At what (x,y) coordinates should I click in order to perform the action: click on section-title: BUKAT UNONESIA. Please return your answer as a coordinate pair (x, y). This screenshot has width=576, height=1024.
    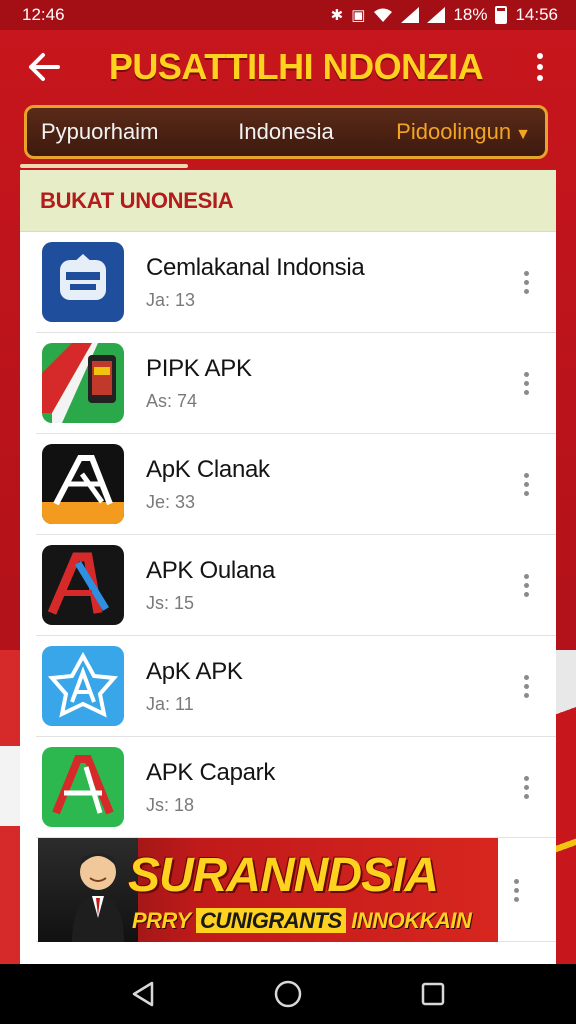
    Looking at the image, I should click on (137, 200).